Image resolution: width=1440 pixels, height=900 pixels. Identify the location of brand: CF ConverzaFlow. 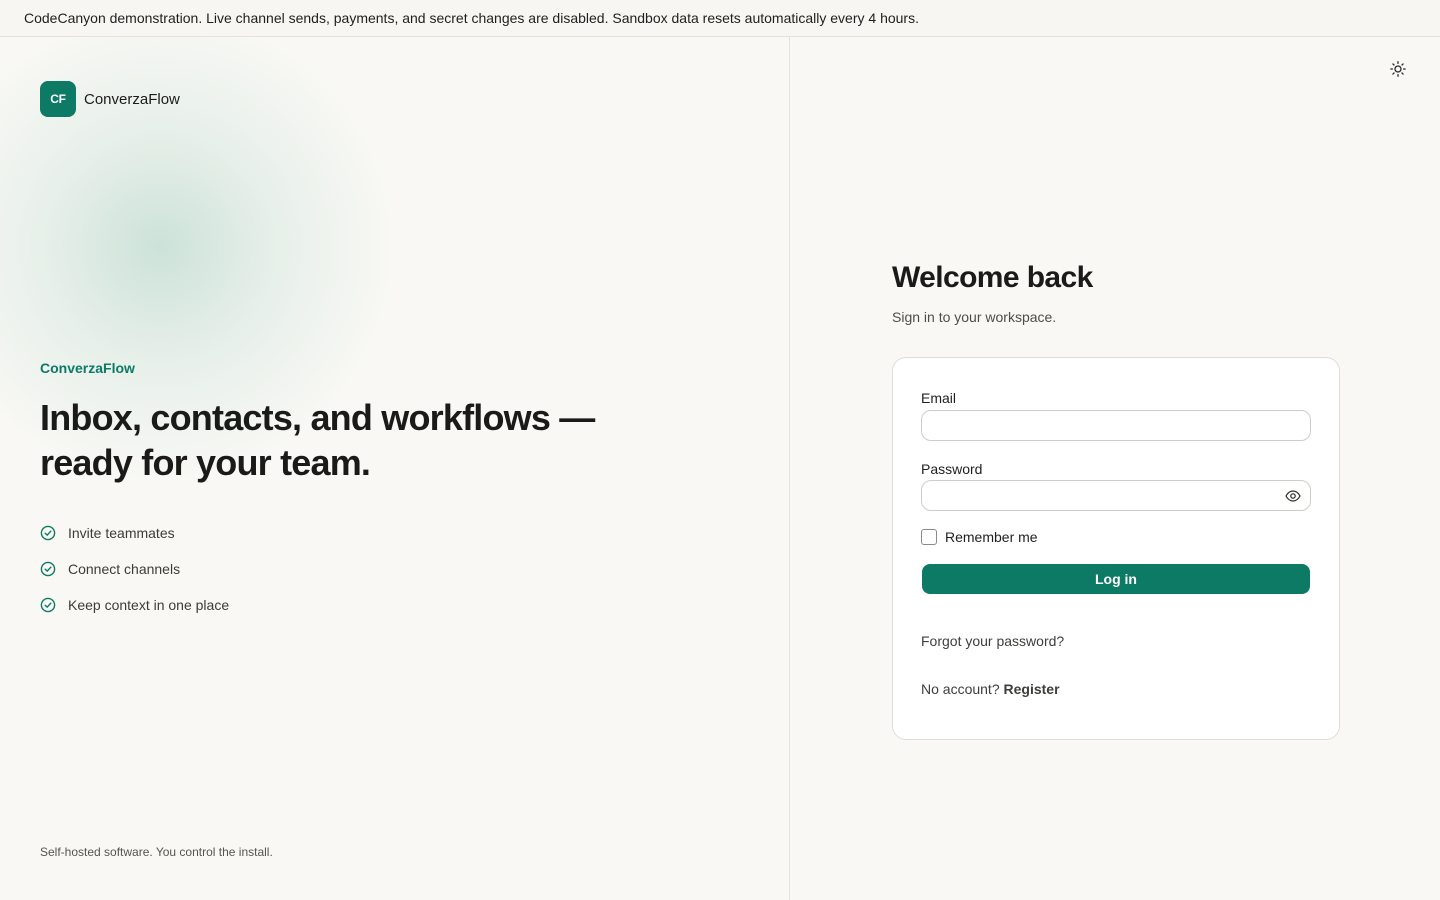
(110, 99).